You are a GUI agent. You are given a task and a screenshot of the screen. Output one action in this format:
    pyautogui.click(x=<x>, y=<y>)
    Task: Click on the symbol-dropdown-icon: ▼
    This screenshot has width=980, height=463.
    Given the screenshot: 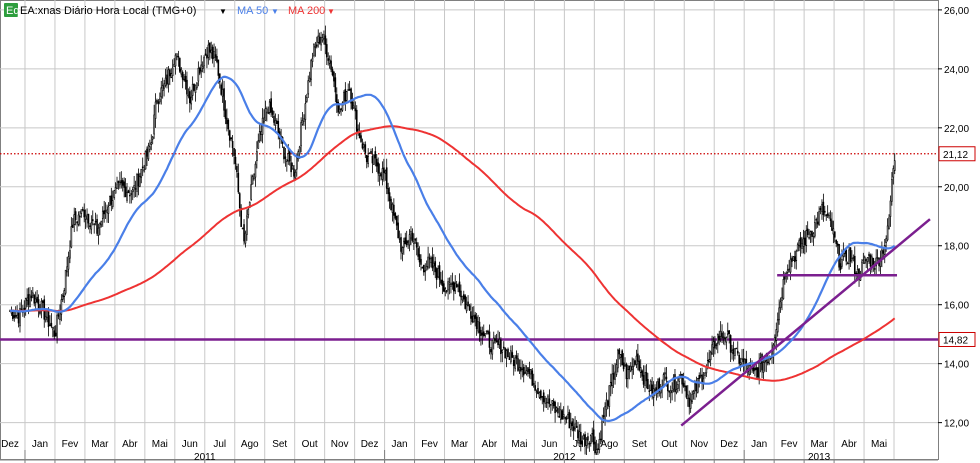 What is the action you would take?
    pyautogui.click(x=223, y=11)
    